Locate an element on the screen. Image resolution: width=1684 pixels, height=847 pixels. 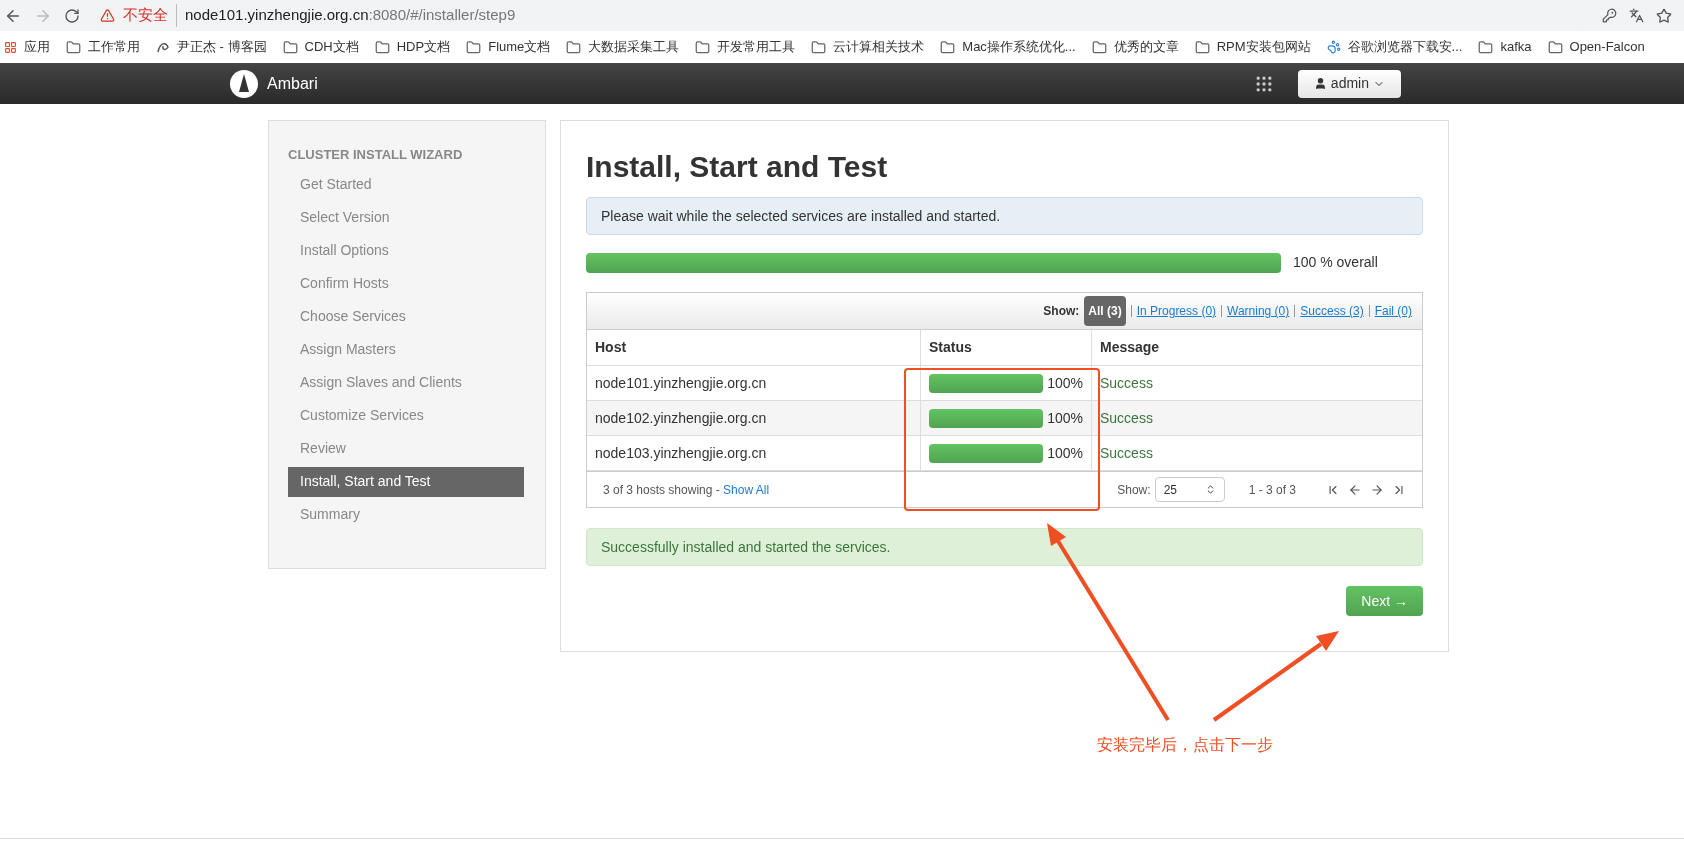
security-label: 不安全 is located at coordinates (150, 15).